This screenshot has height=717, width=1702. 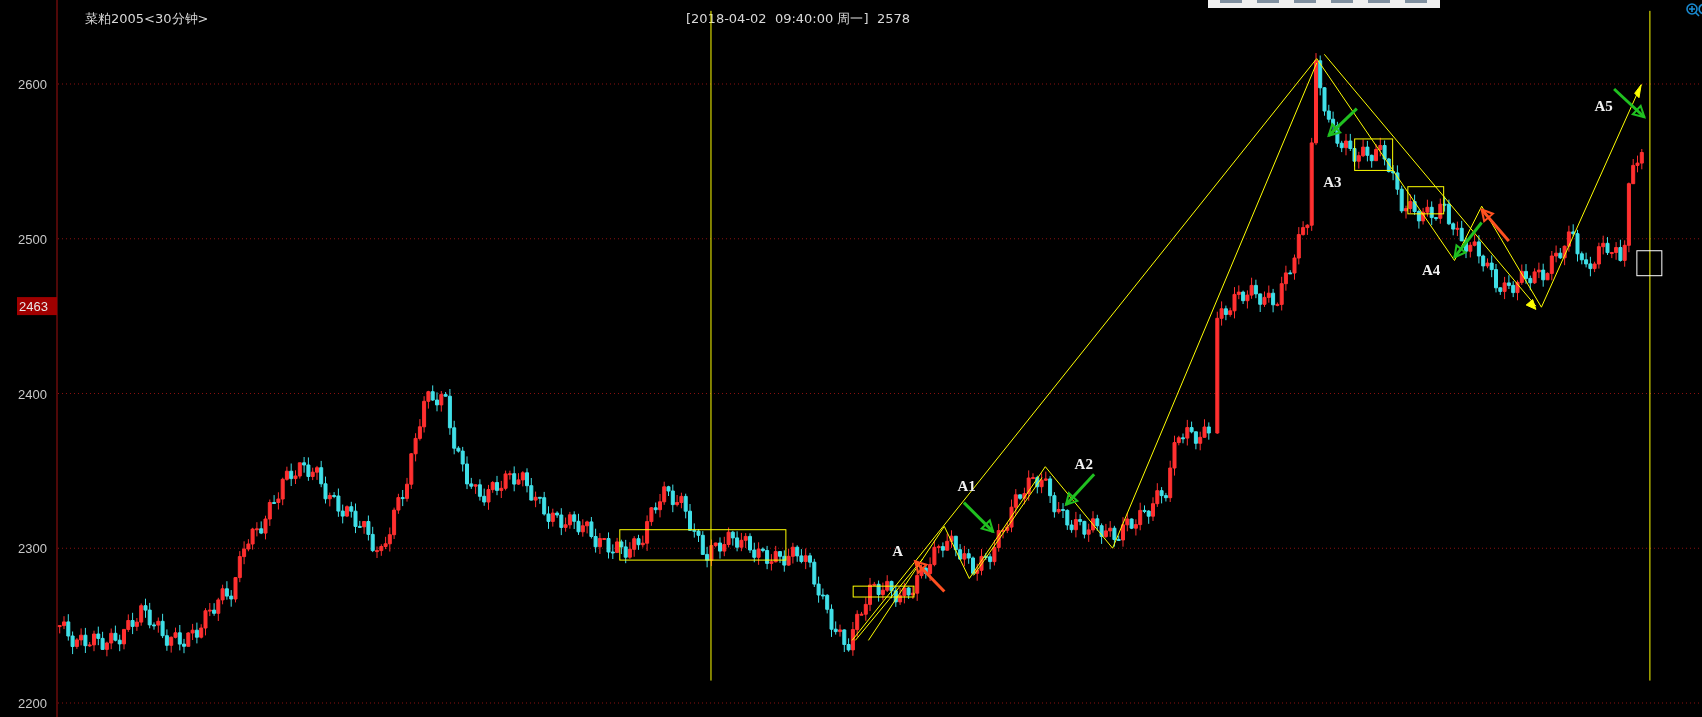 I want to click on crosshair-box, so click(x=1649, y=263).